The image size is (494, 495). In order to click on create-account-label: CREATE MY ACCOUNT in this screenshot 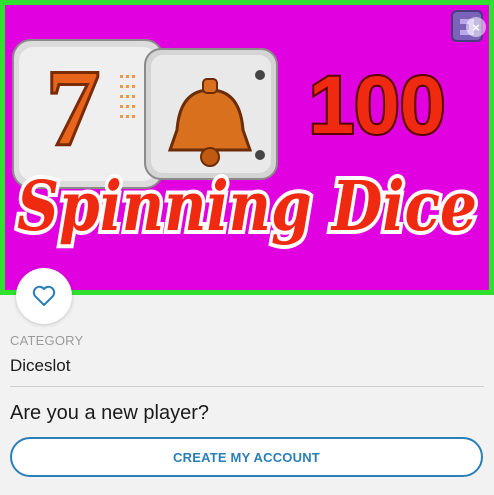, I will do `click(246, 457)`.